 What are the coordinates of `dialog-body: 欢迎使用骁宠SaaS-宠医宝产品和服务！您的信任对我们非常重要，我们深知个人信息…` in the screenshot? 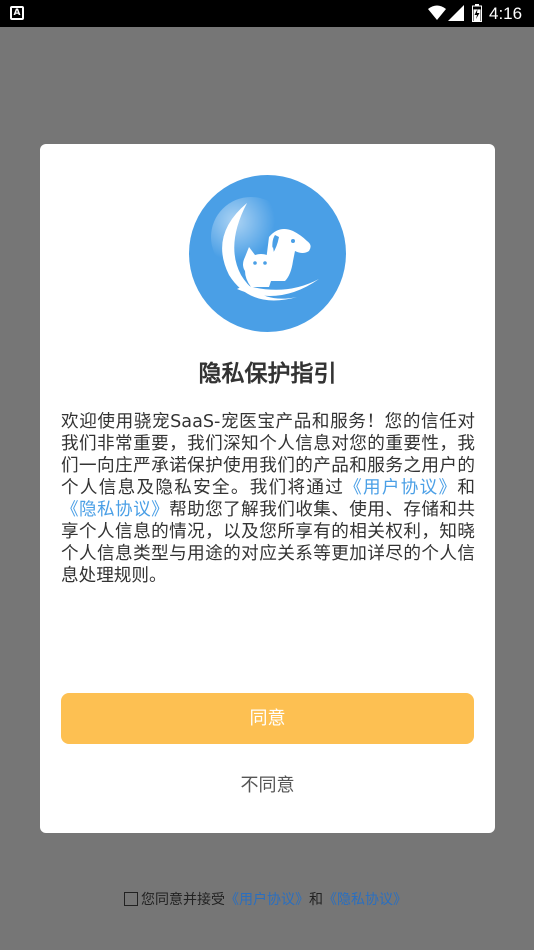 It's located at (268, 499).